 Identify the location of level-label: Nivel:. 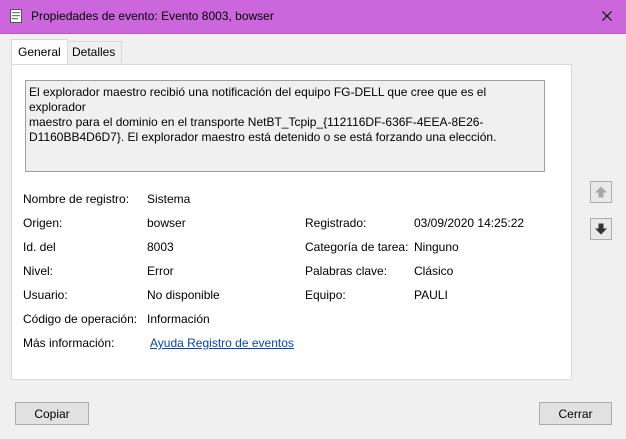
(38, 271).